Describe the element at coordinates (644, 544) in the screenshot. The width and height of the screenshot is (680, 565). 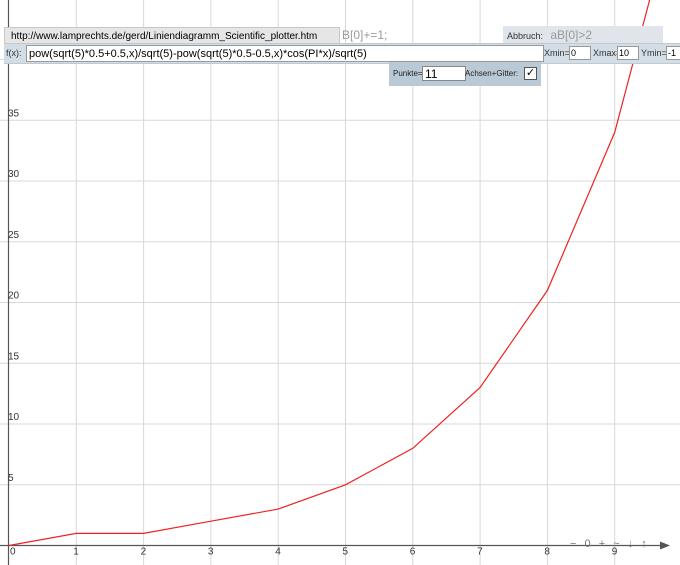
I see `scroll-up-button: ↑` at that location.